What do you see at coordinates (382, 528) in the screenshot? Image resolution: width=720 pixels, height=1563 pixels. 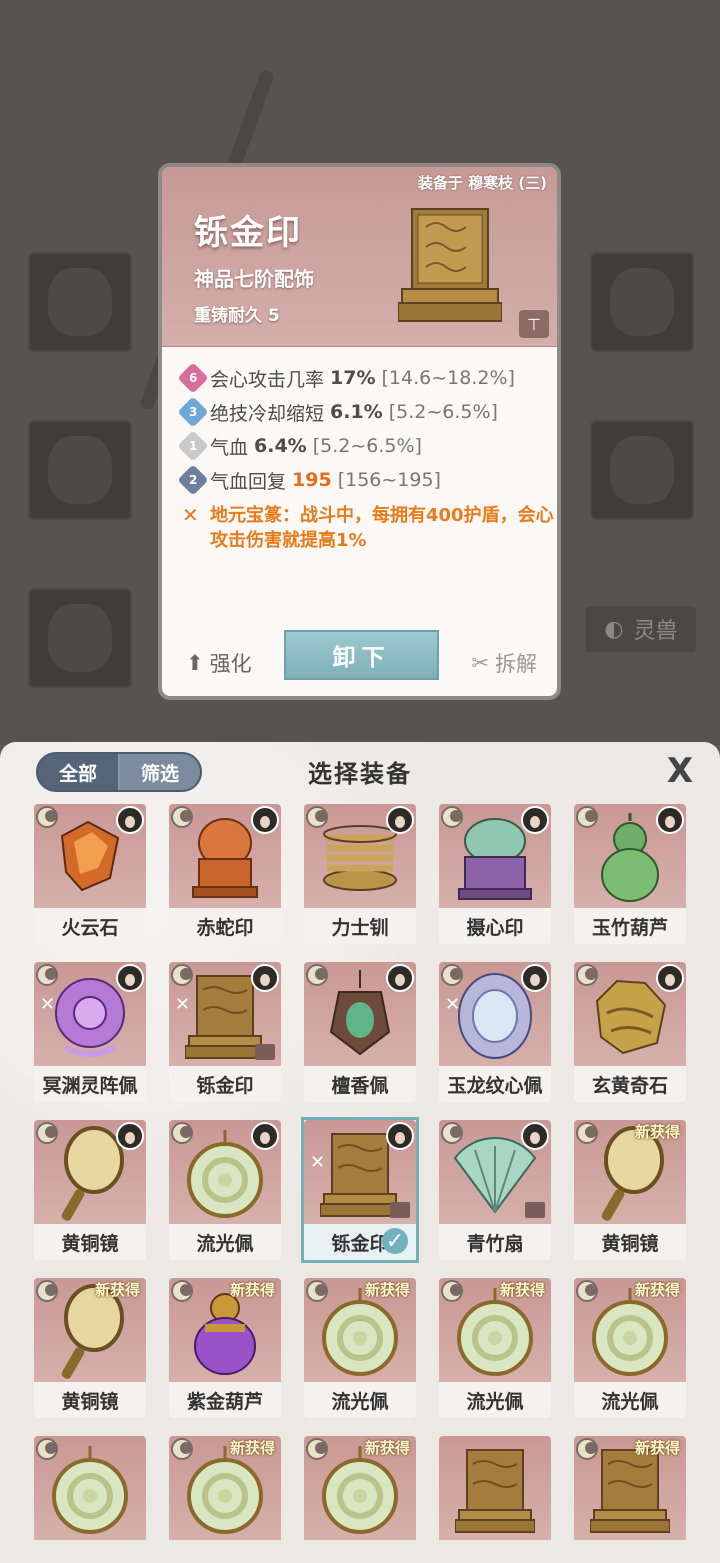 I see `special-effect-text: 地元宝篆：战斗中，每拥有400护盾，会心攻击伤害就提高1%` at bounding box center [382, 528].